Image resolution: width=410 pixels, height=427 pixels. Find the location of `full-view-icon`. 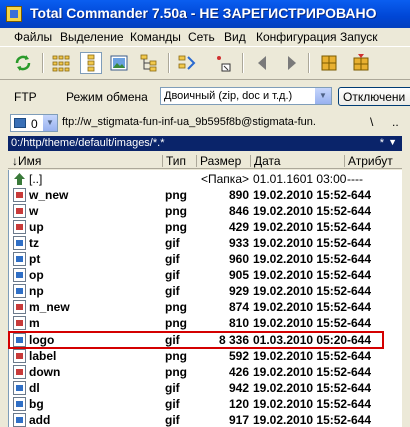

full-view-icon is located at coordinates (91, 63).